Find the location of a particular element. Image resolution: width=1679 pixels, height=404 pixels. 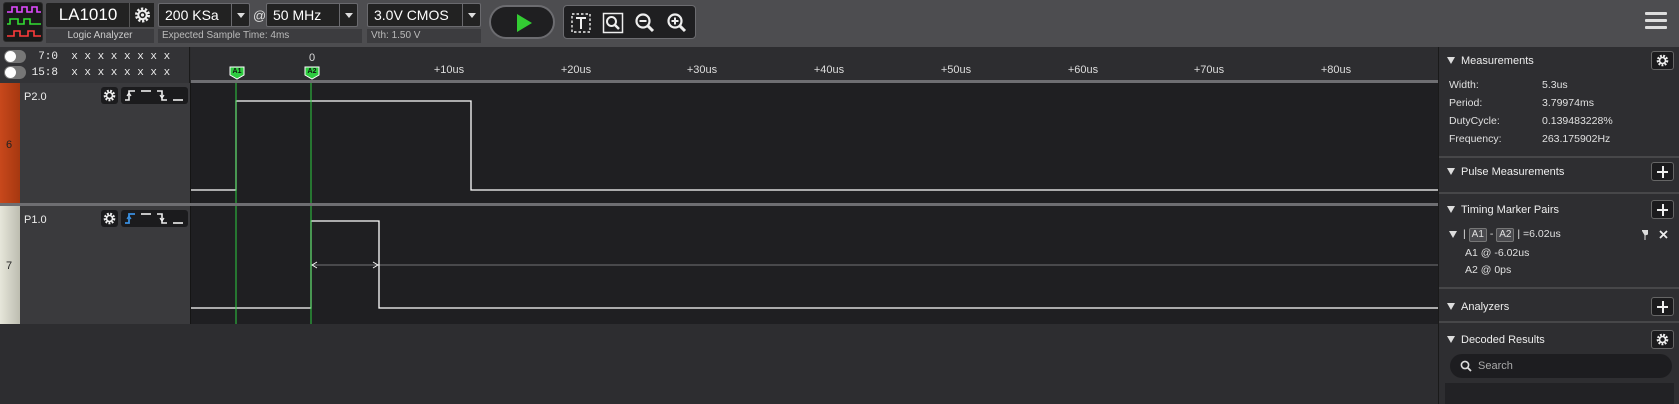

play-icon is located at coordinates (524, 23).